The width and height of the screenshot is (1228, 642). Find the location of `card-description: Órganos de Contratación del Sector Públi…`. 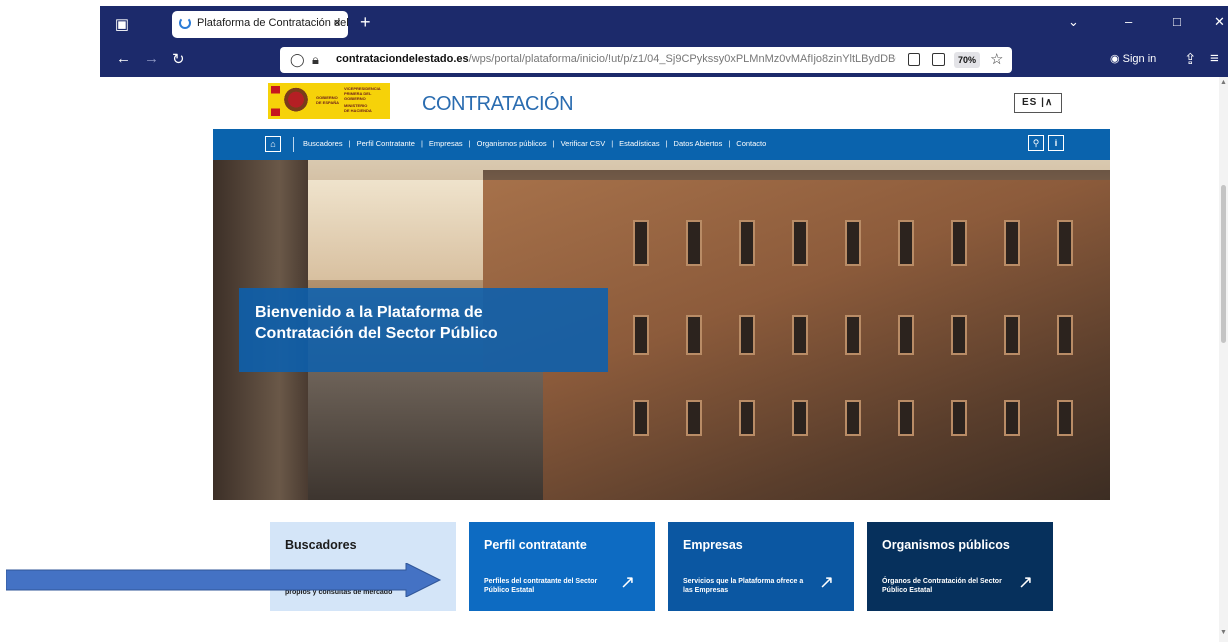

card-description: Órganos de Contratación del Sector Públi… is located at coordinates (942, 586).